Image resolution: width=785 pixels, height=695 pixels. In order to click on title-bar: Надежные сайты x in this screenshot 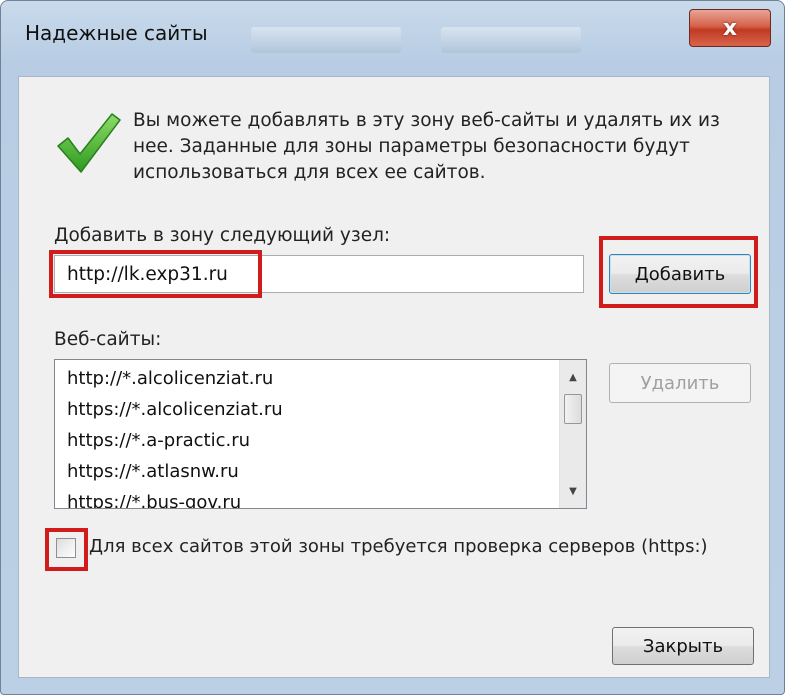, I will do `click(392, 38)`.